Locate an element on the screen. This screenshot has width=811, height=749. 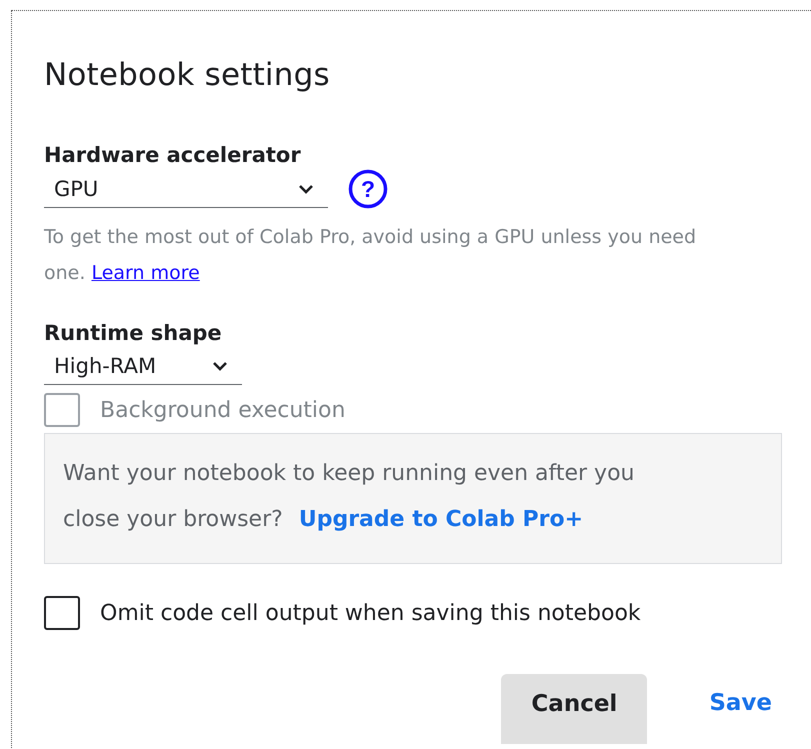
cancel-button: Cancel is located at coordinates (574, 709).